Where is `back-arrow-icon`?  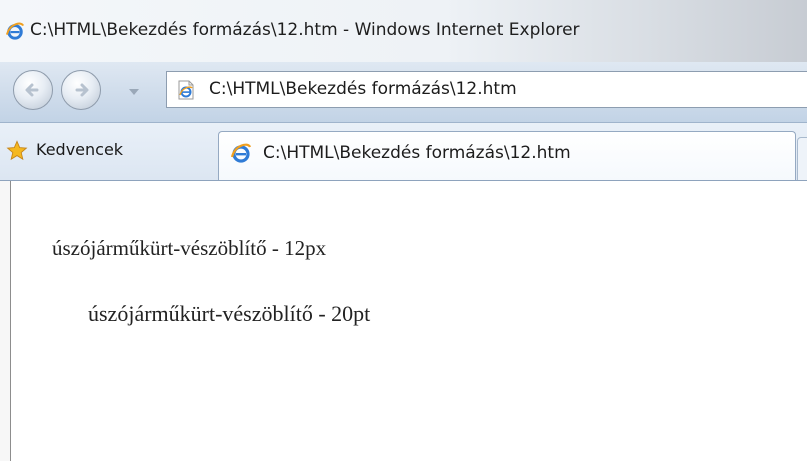 back-arrow-icon is located at coordinates (32, 90).